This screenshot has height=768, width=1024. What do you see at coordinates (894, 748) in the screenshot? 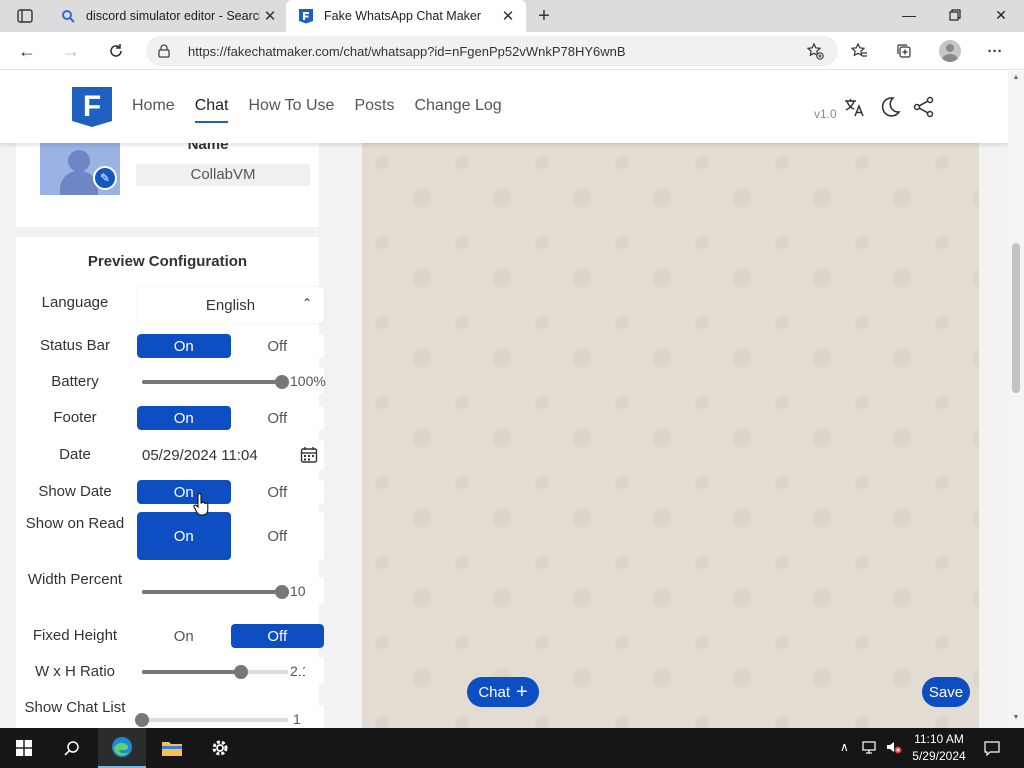
I see `volume-muted-icon` at bounding box center [894, 748].